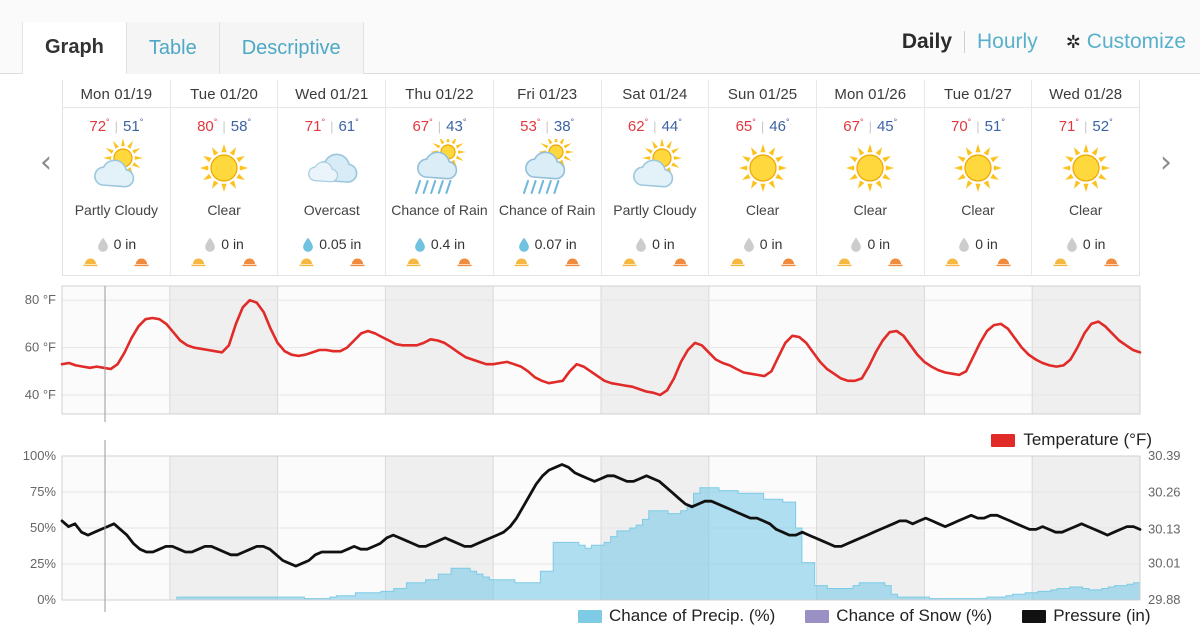  Describe the element at coordinates (331, 244) in the screenshot. I see `day-precip: 0.05 in` at that location.